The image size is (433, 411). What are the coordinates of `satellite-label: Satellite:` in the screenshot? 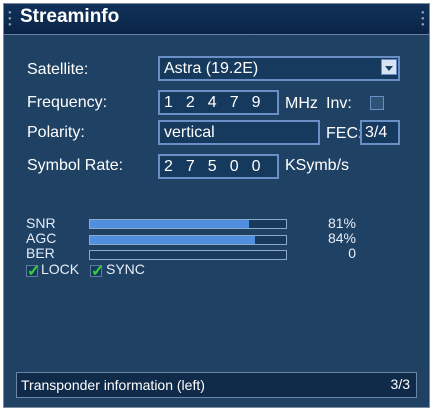 It's located at (58, 69).